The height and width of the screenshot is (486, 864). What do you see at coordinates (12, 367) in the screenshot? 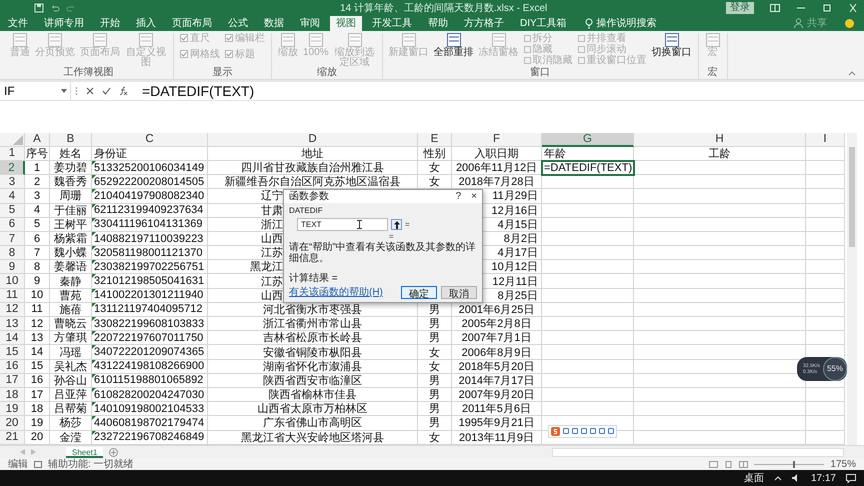
I see `row-header: 16` at bounding box center [12, 367].